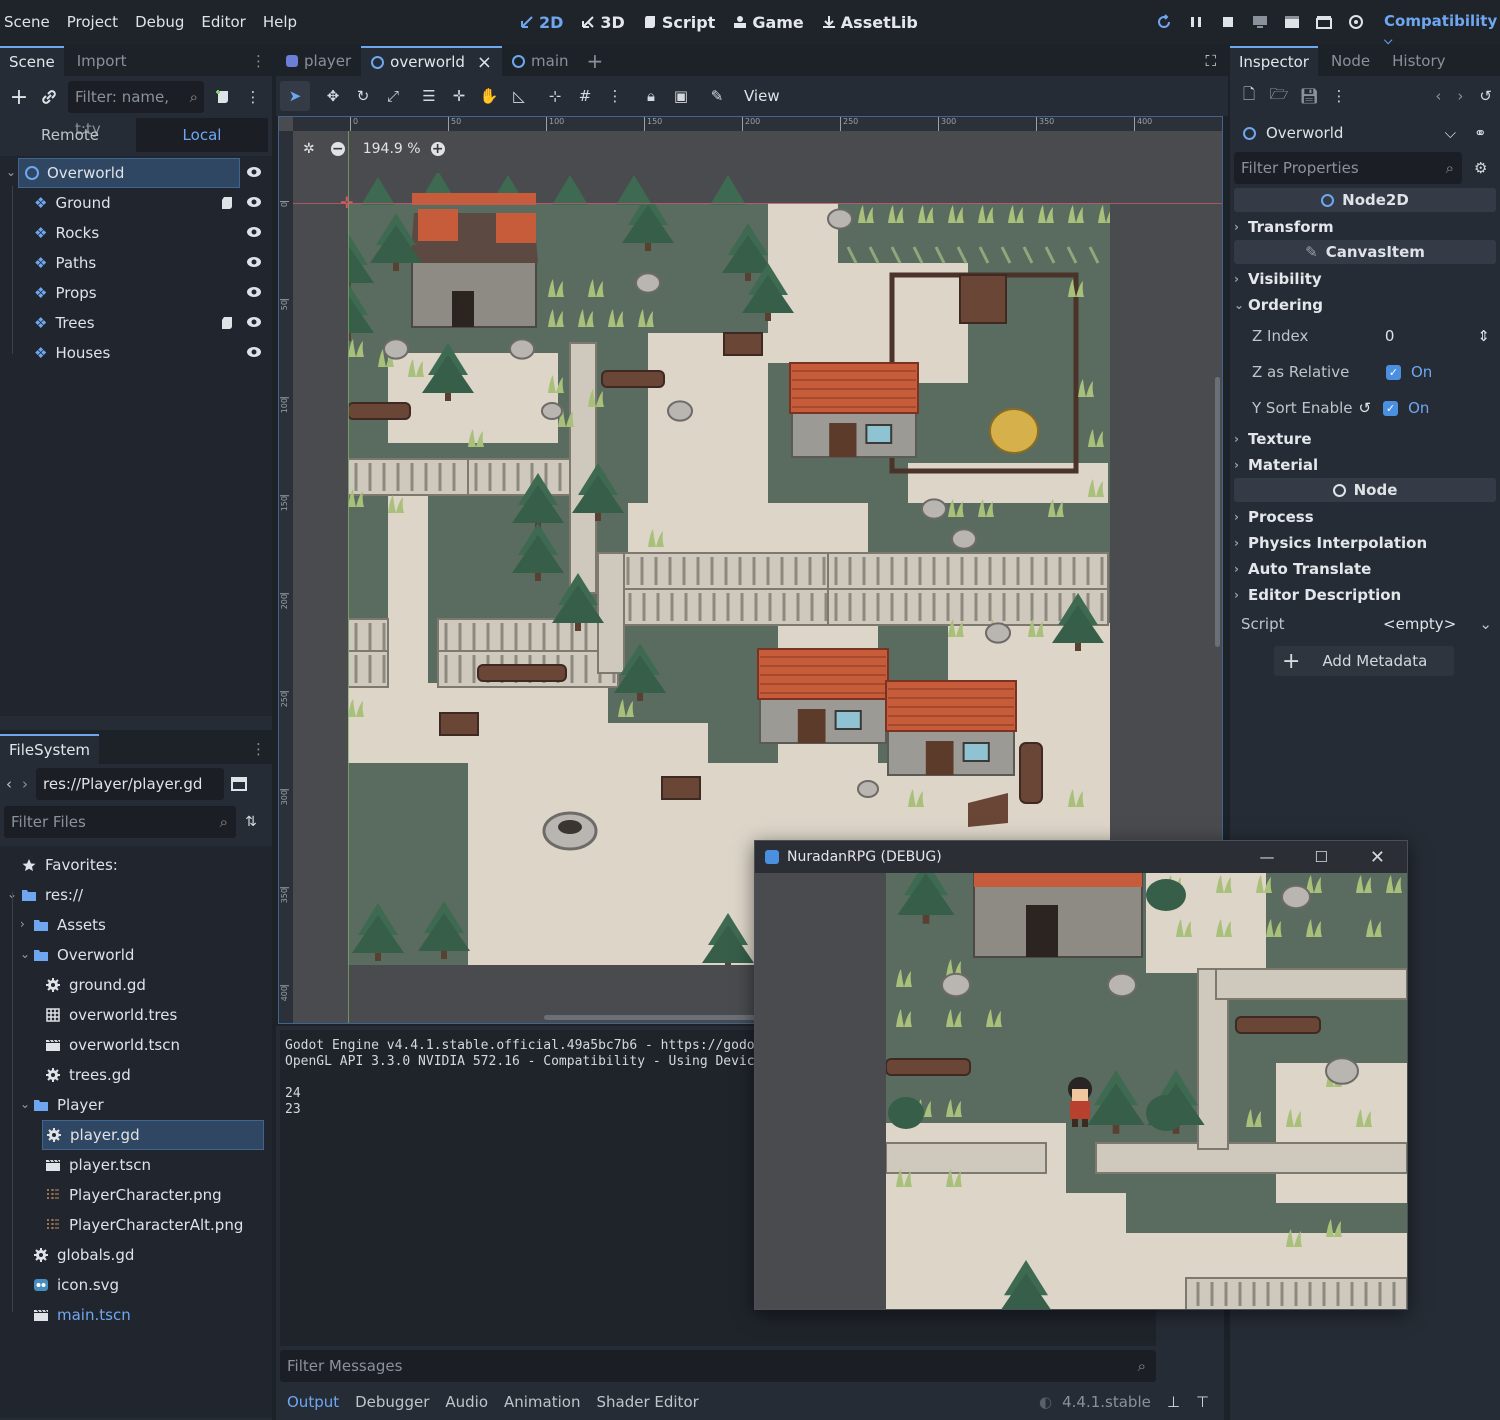 The height and width of the screenshot is (1420, 1500). I want to click on filter-properties-input: Filter Properties ⌕, so click(1348, 168).